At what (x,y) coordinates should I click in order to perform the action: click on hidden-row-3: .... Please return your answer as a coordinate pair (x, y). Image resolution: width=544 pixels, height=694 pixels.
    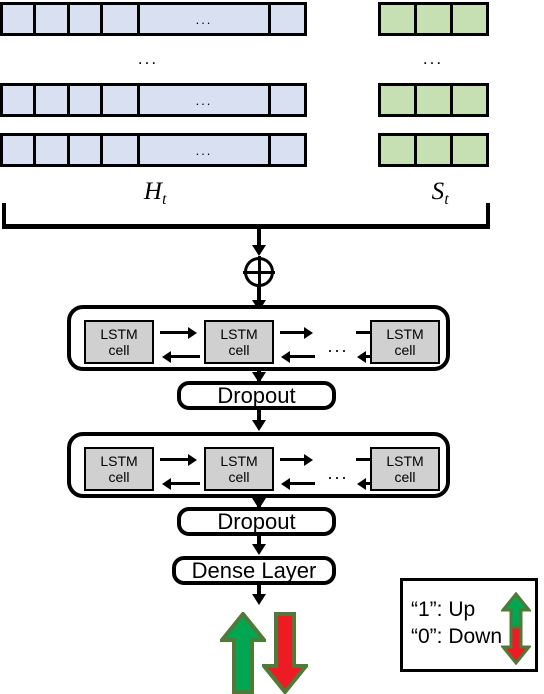
    Looking at the image, I should click on (153, 150).